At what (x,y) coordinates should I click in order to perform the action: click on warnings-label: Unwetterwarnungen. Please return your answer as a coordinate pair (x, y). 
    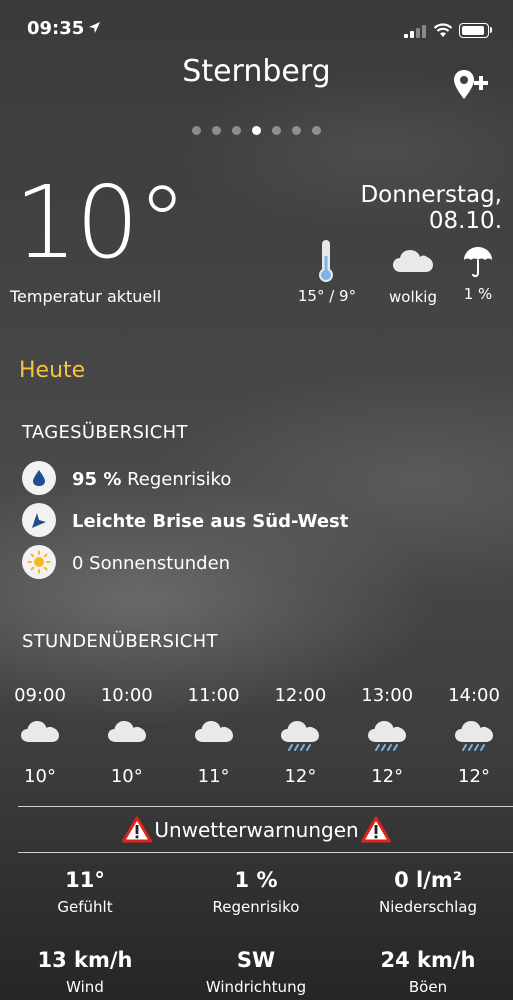
    Looking at the image, I should click on (256, 829).